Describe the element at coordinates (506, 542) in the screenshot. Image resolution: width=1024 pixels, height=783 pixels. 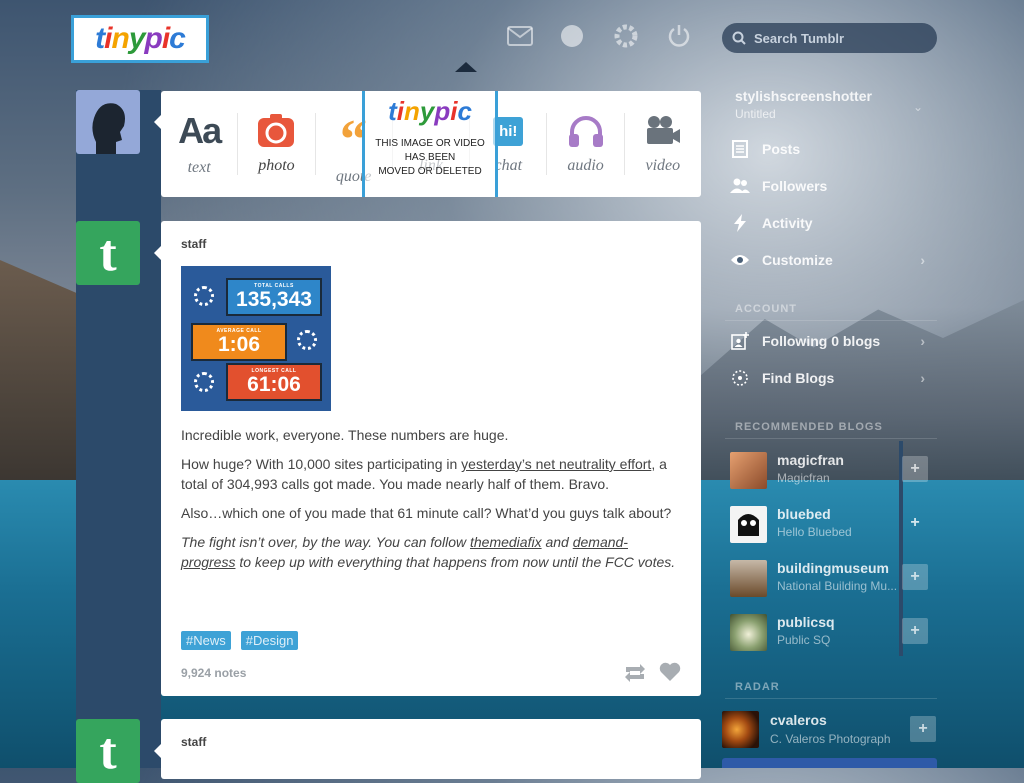
I see `themediafix-link: themediafix` at that location.